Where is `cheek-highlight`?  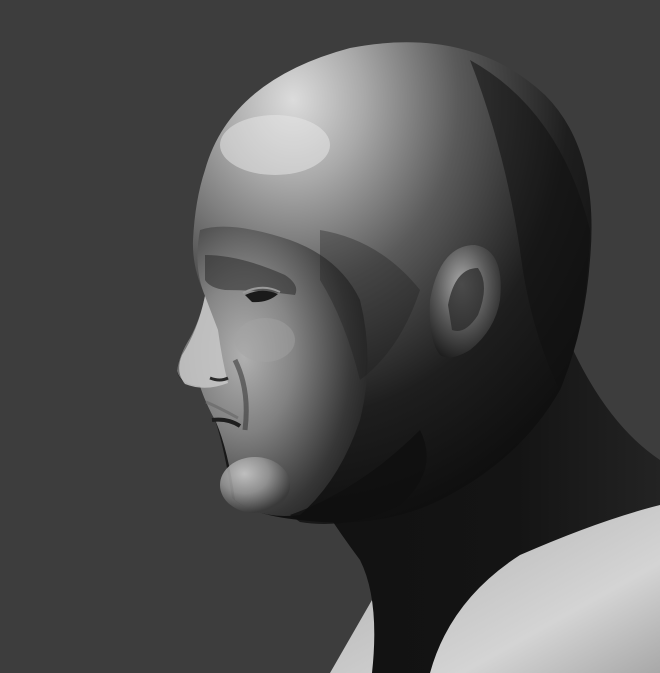
cheek-highlight is located at coordinates (265, 340).